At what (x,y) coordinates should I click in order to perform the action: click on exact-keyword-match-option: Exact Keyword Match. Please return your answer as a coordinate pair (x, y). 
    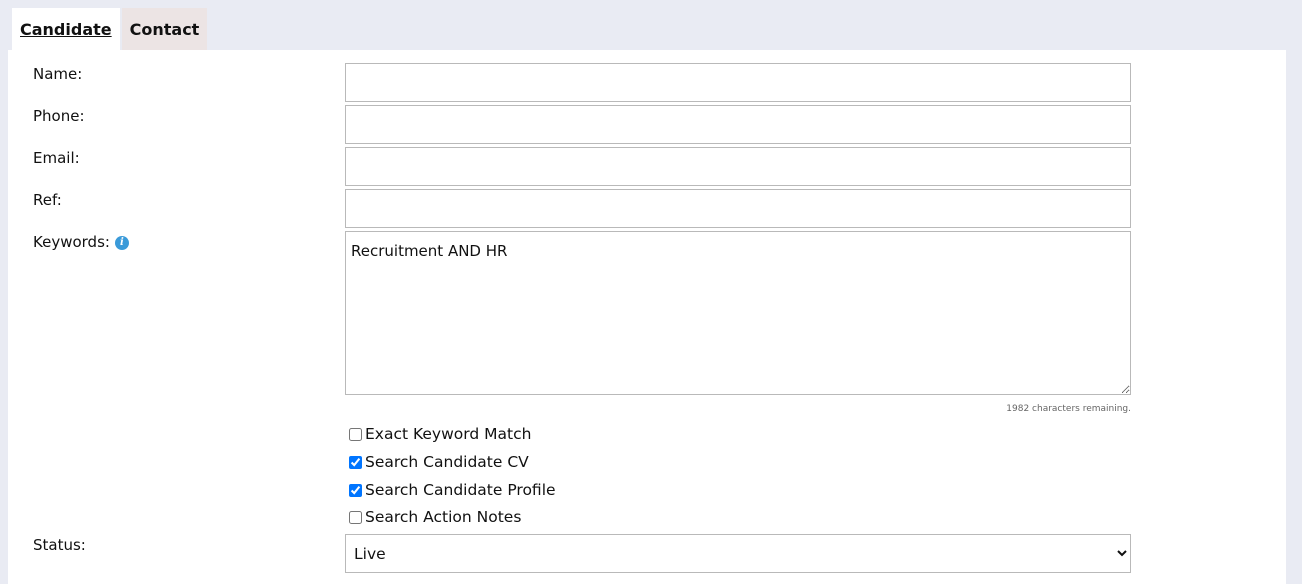
    Looking at the image, I should click on (439, 434).